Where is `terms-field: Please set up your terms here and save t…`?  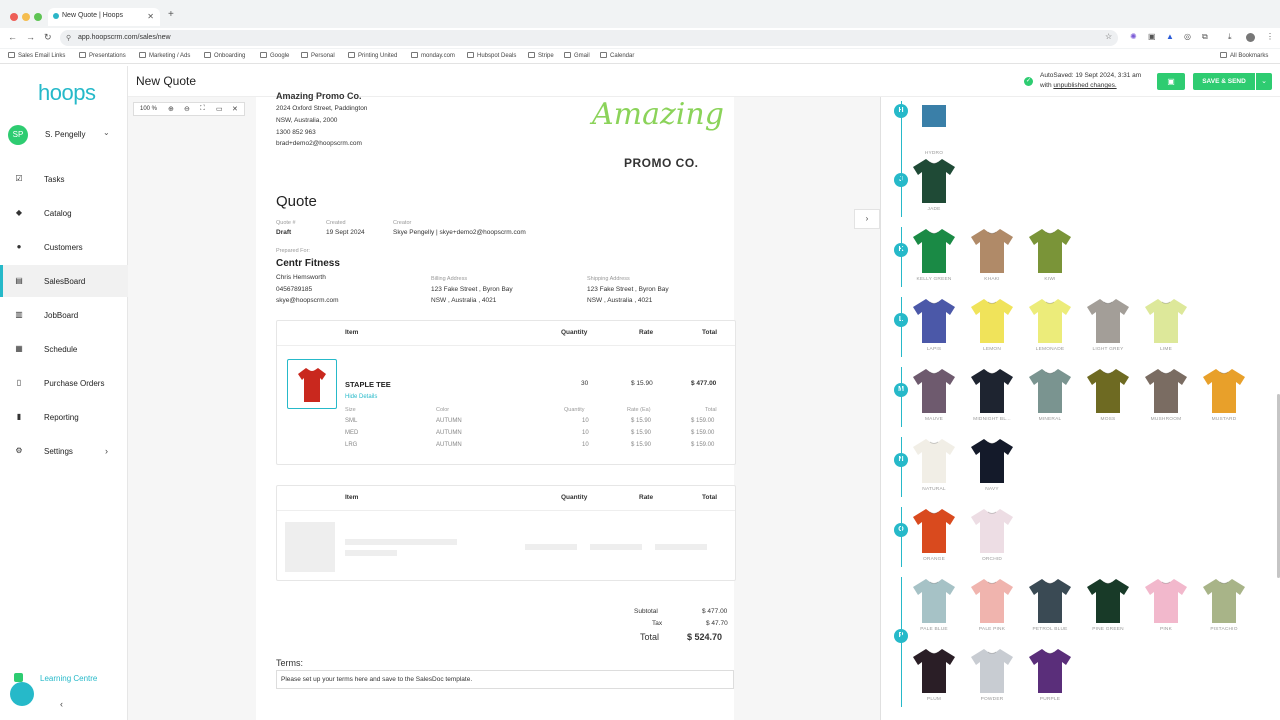 terms-field: Please set up your terms here and save t… is located at coordinates (505, 679).